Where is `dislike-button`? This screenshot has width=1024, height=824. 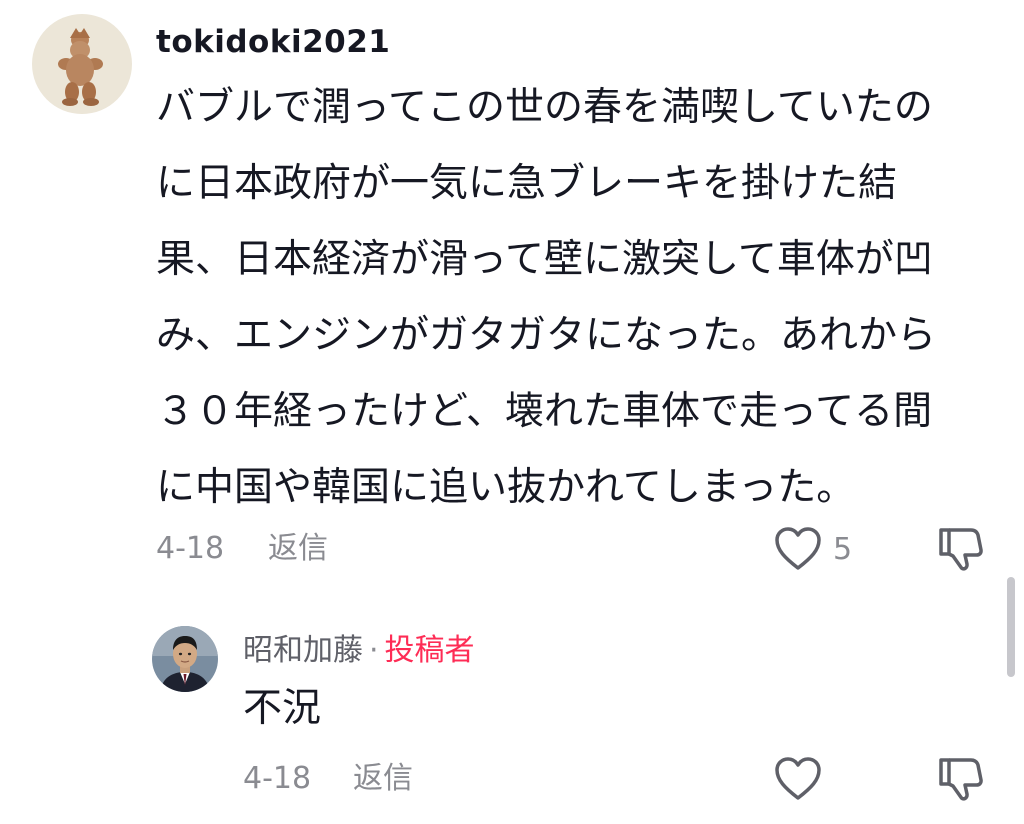 dislike-button is located at coordinates (960, 549).